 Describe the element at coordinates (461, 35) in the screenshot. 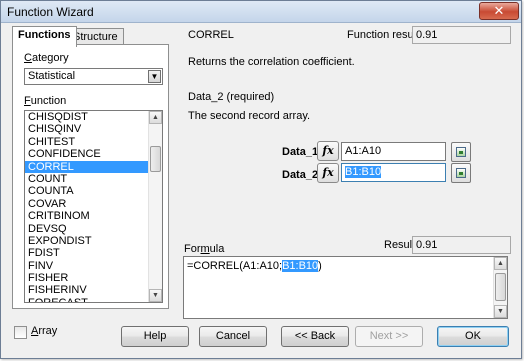

I see `function-result-value: 0.91` at that location.